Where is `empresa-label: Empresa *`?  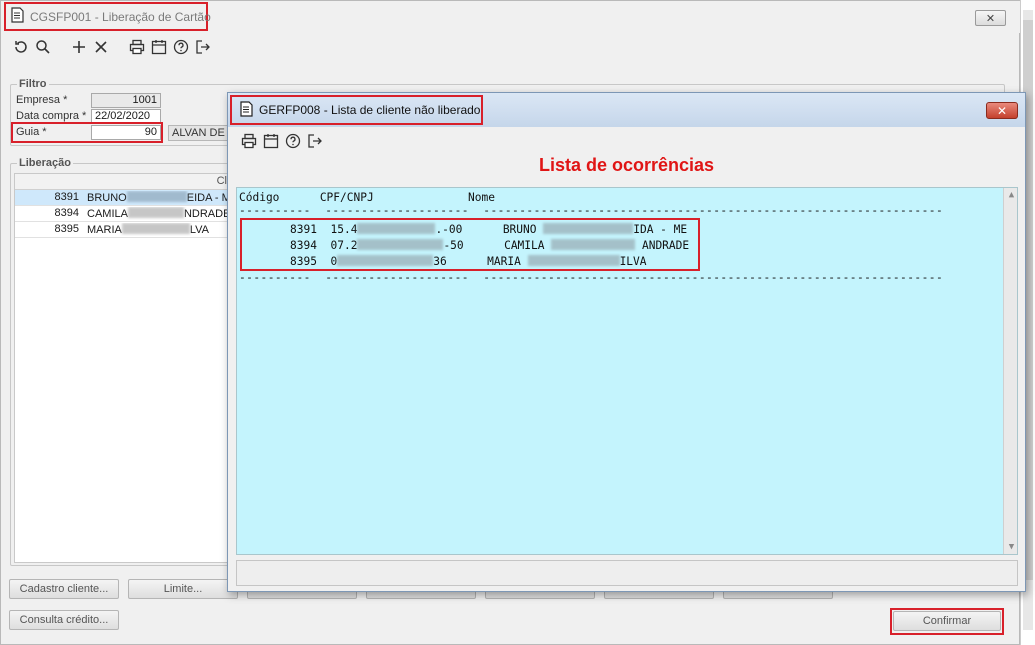 empresa-label: Empresa * is located at coordinates (42, 100).